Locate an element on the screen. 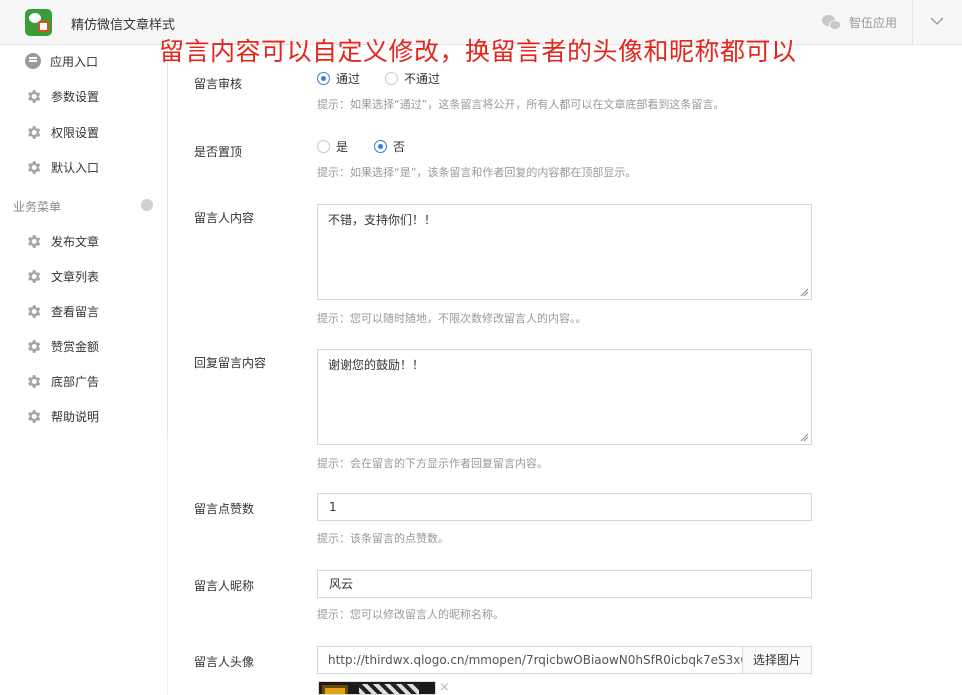 The width and height of the screenshot is (962, 695). section-collapse-icon is located at coordinates (147, 205).